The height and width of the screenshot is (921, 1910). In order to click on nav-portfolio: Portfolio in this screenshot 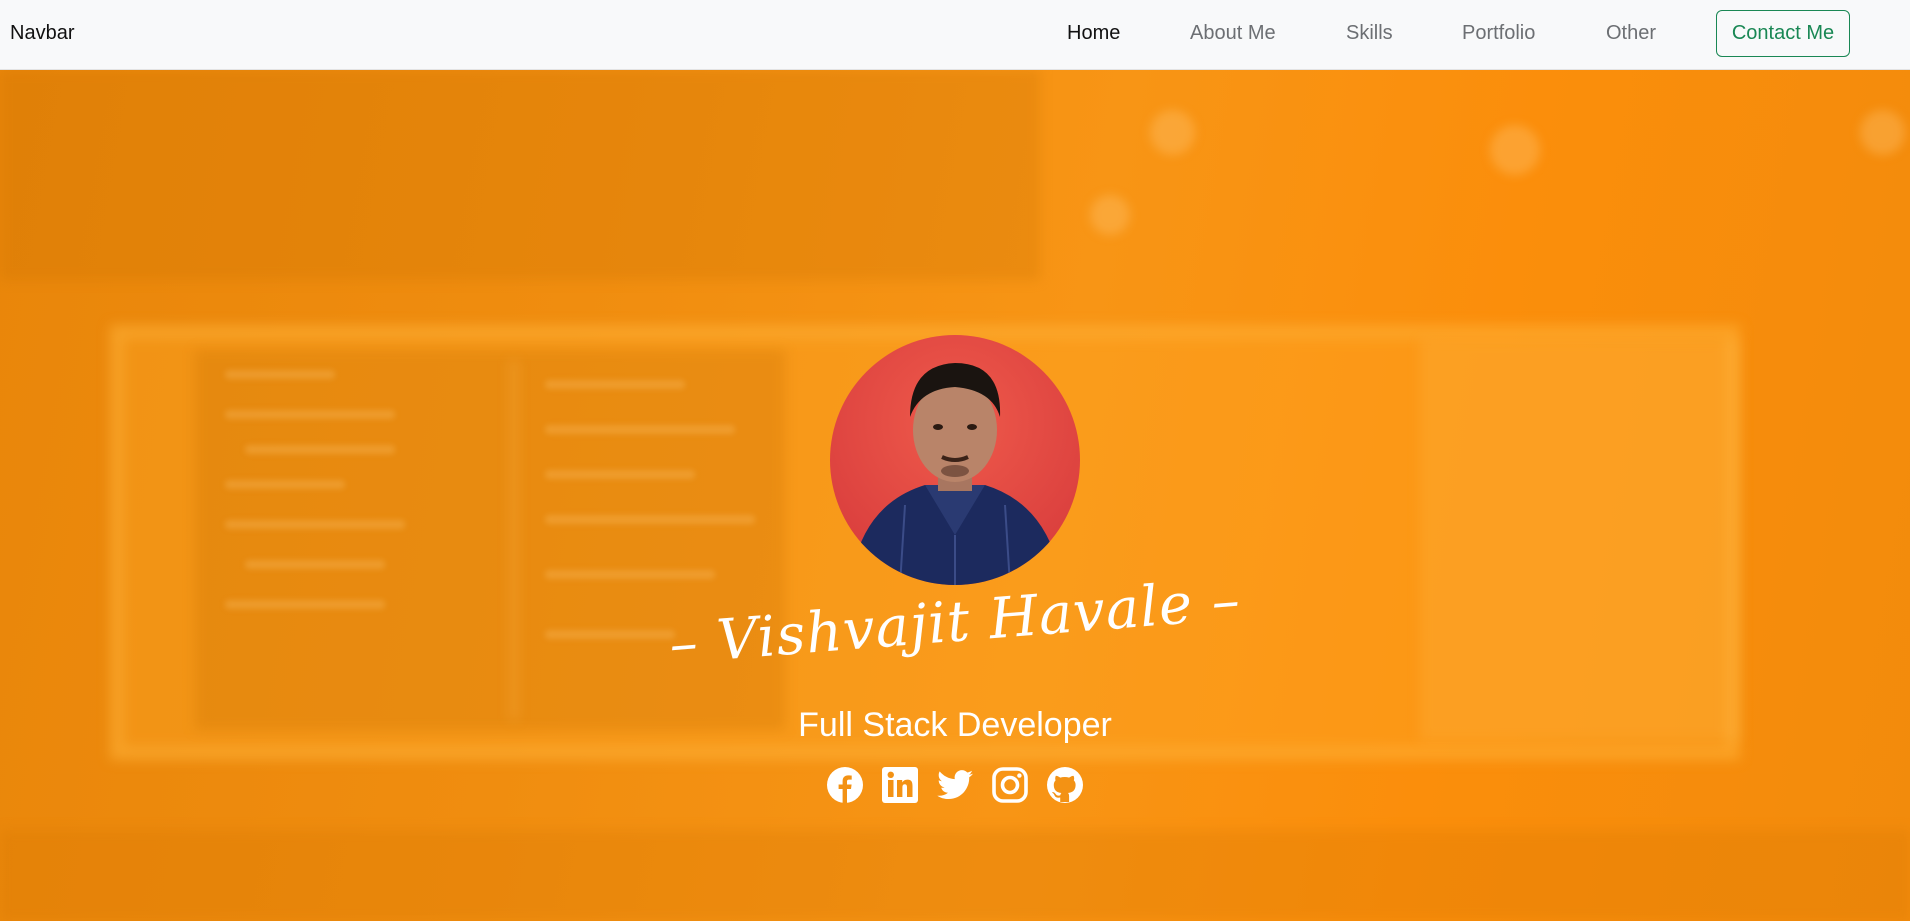, I will do `click(1498, 33)`.